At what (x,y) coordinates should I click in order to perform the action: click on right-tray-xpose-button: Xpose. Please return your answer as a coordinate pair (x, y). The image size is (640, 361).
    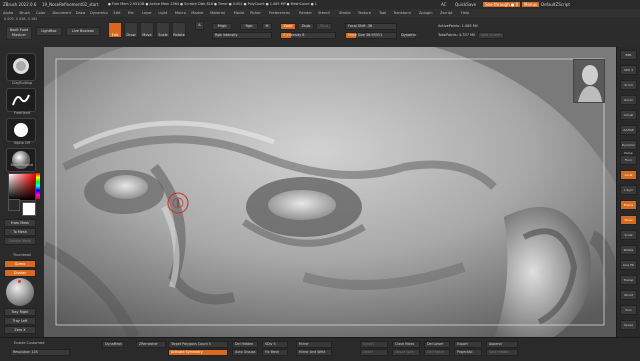
    Looking at the image, I should click on (628, 325).